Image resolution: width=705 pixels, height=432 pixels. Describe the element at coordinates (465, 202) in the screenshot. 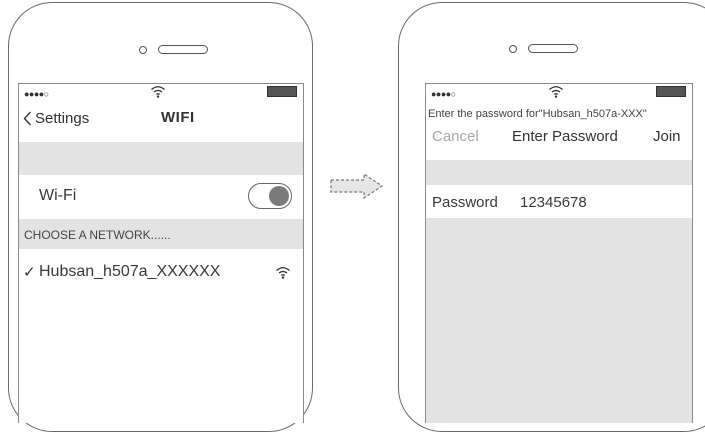

I see `password-label: Password` at that location.